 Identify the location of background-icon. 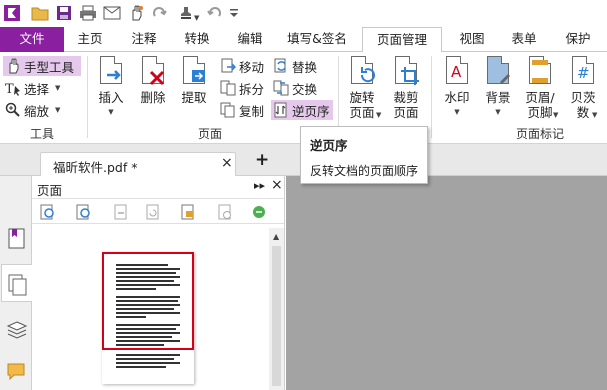
(498, 71).